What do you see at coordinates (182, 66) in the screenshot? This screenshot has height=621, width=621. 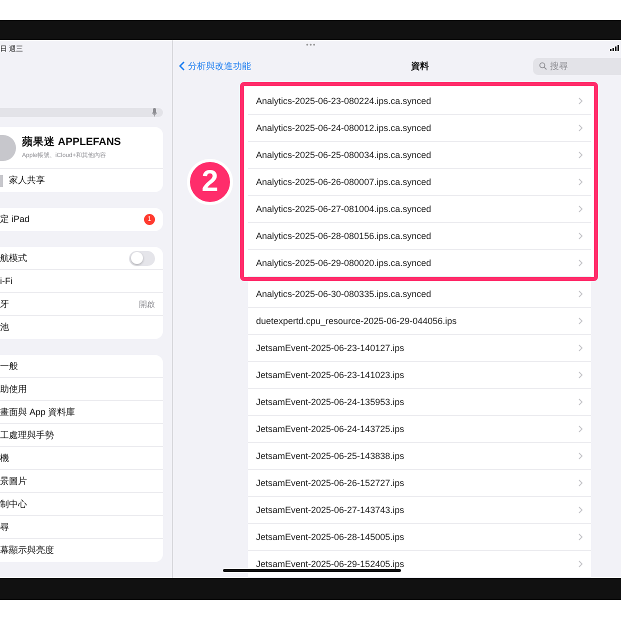 I see `back-chevron-icon` at bounding box center [182, 66].